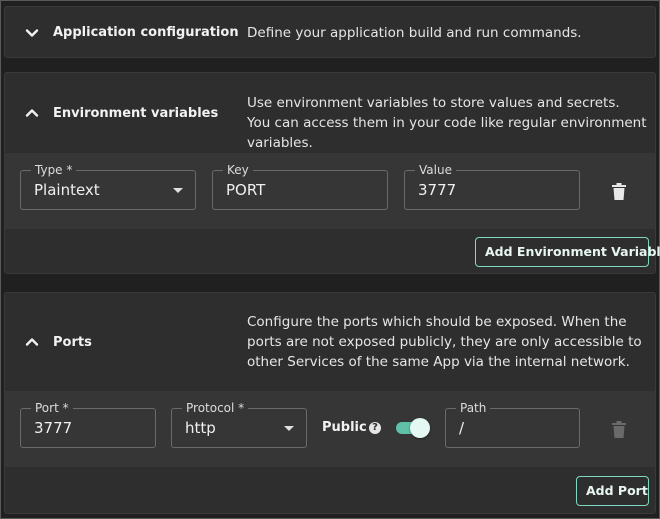  What do you see at coordinates (512, 424) in the screenshot?
I see `path-field: Path /` at bounding box center [512, 424].